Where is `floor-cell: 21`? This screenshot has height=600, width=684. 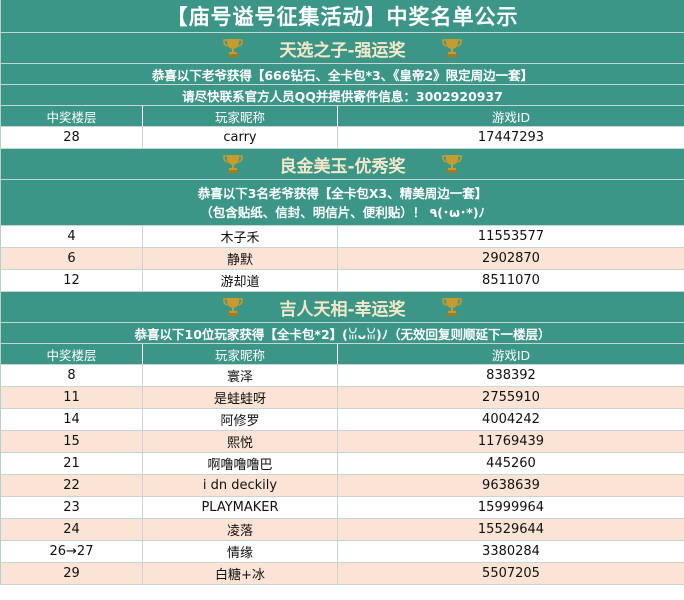 floor-cell: 21 is located at coordinates (72, 463).